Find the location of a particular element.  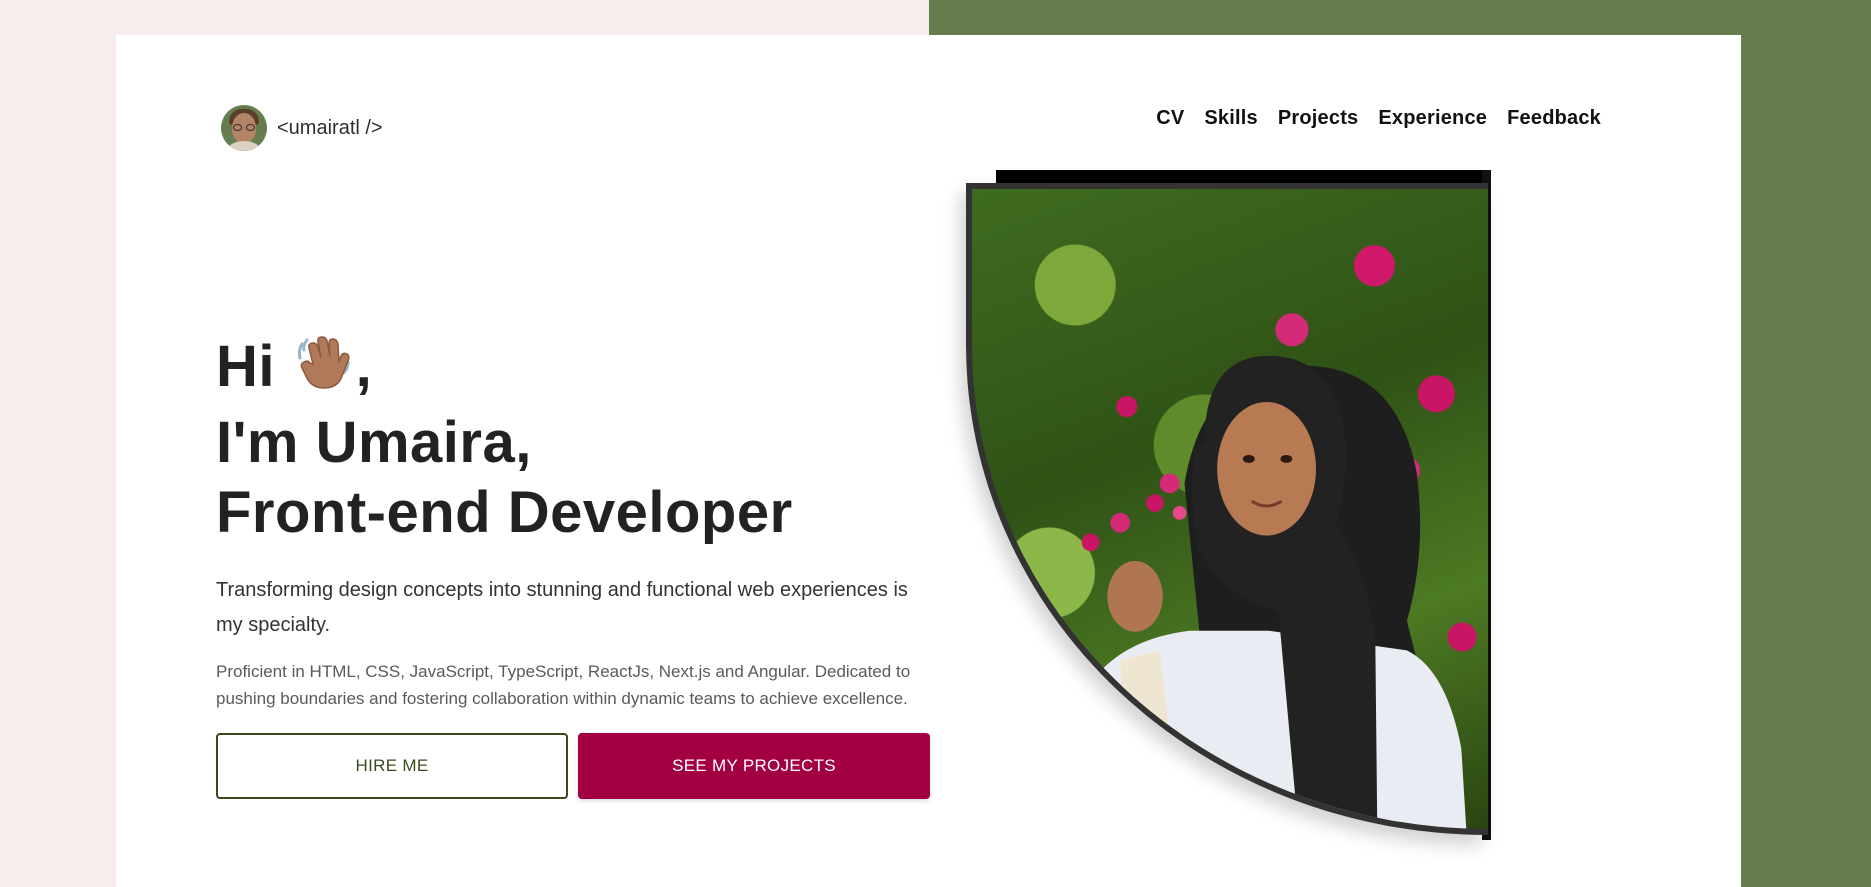

hire-me-button: HIRE ME is located at coordinates (392, 766).